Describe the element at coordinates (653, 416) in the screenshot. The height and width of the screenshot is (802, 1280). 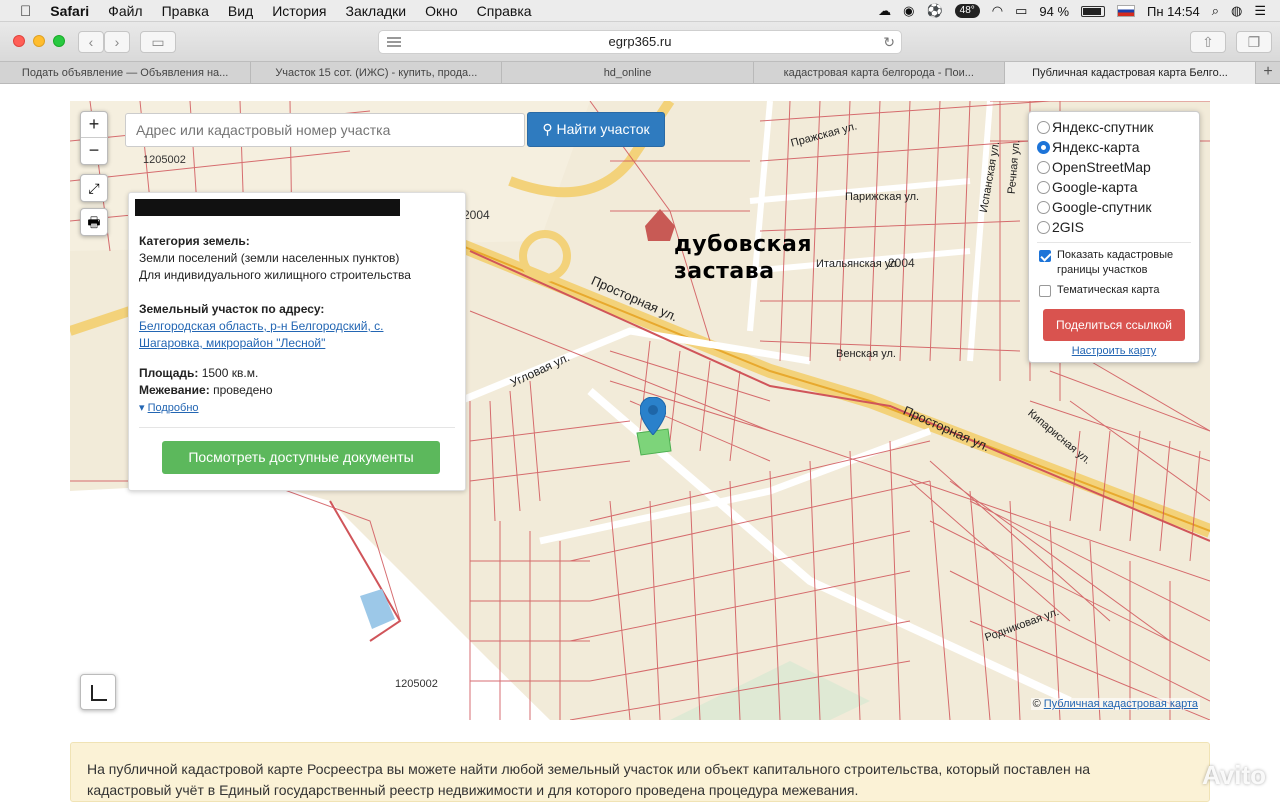
I see `location-marker-icon` at that location.